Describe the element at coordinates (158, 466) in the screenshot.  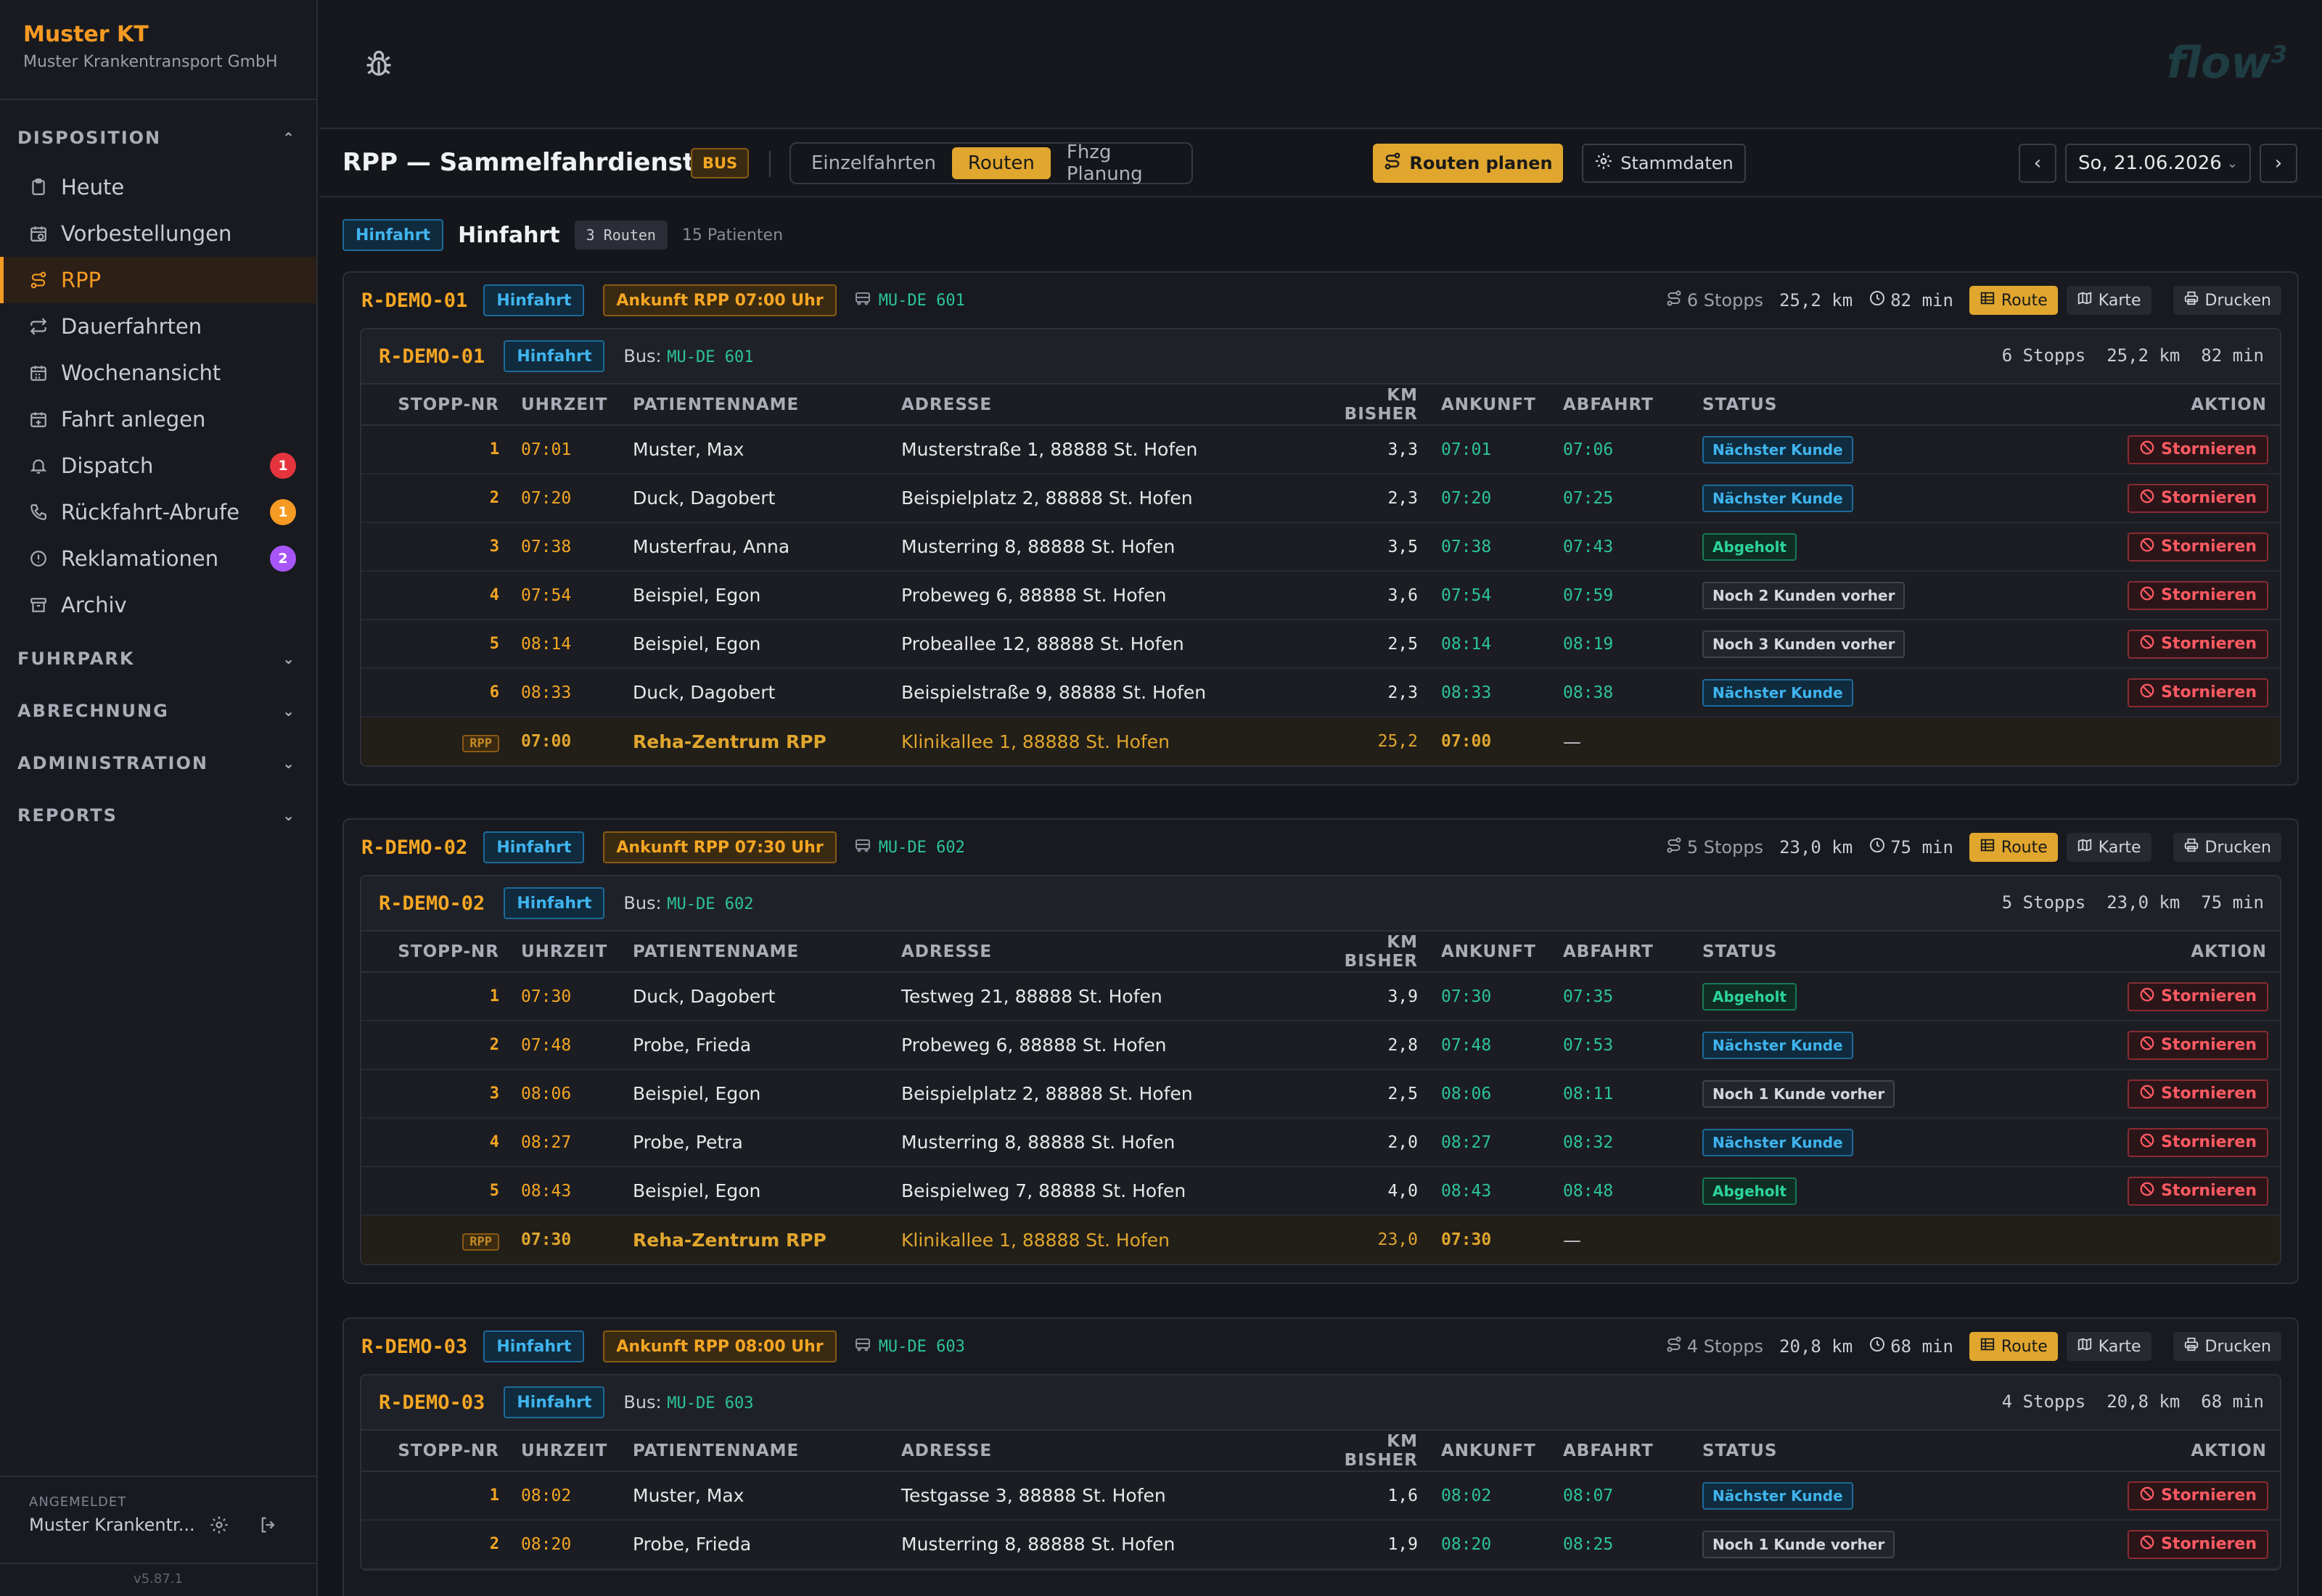
I see `sidebar-item-dispatch: Dispatch 1` at that location.